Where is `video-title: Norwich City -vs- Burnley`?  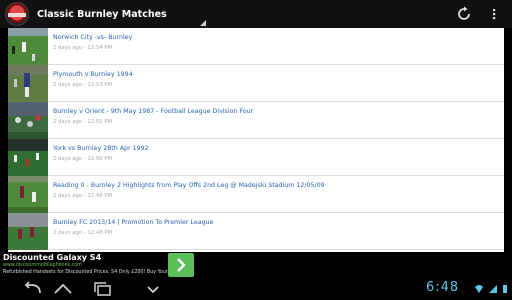
video-title: Norwich City -vs- Burnley is located at coordinates (92, 38).